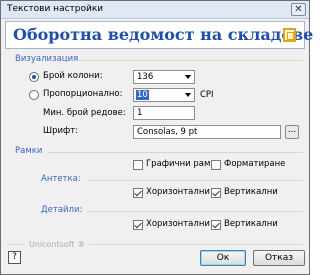  I want to click on help-icon: ?, so click(14, 257).